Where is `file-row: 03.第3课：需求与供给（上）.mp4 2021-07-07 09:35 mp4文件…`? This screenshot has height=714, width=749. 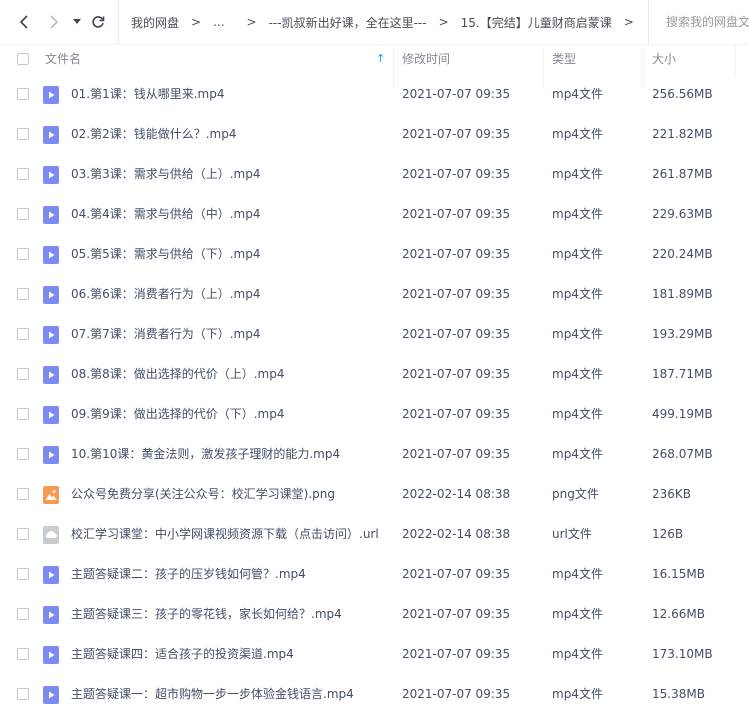
file-row: 03.第3课：需求与供给（上）.mp4 2021-07-07 09:35 mp4文件… is located at coordinates (374, 174).